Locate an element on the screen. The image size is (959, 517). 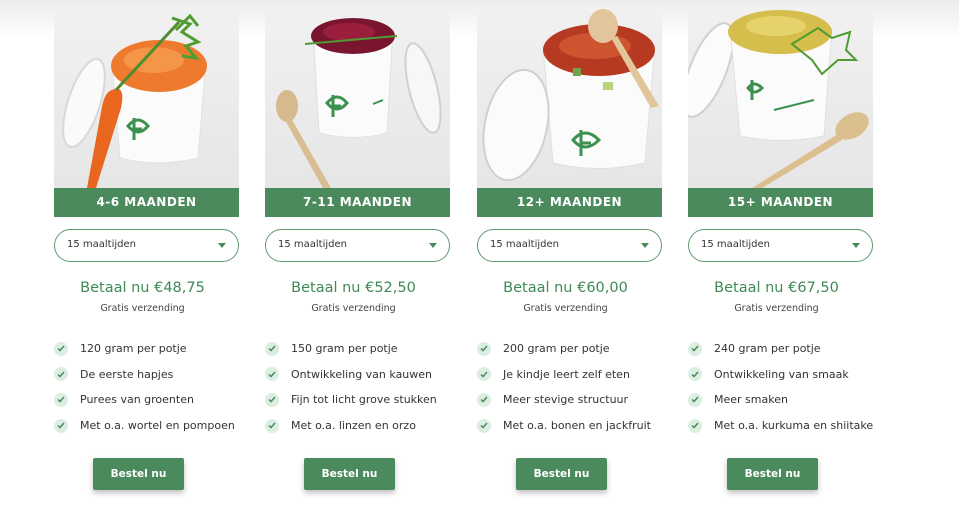
feature-text: Met o.a. kurkuma en shiitake is located at coordinates (794, 426).